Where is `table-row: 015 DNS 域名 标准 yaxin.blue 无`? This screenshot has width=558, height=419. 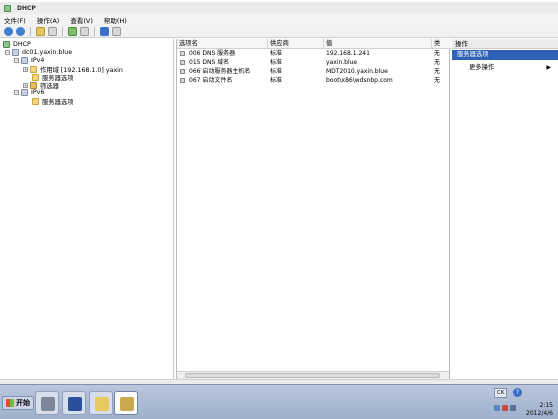
table-row: 015 DNS 域名 标准 yaxin.blue 无 is located at coordinates (314, 62).